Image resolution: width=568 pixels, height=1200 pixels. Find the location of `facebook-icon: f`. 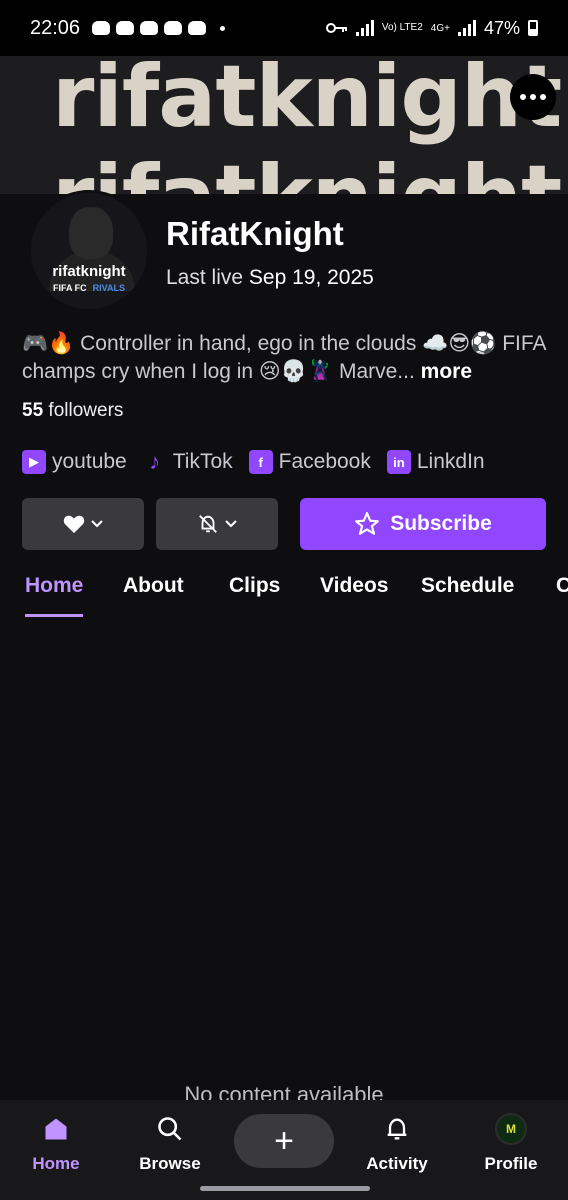

facebook-icon: f is located at coordinates (260, 462).